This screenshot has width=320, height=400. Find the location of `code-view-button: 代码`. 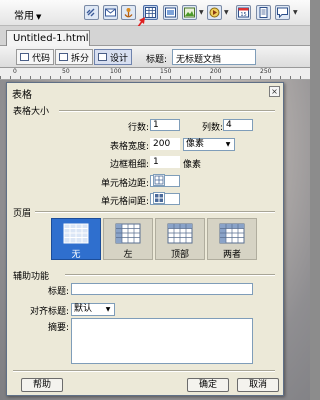

code-view-button: 代码 is located at coordinates (35, 57).